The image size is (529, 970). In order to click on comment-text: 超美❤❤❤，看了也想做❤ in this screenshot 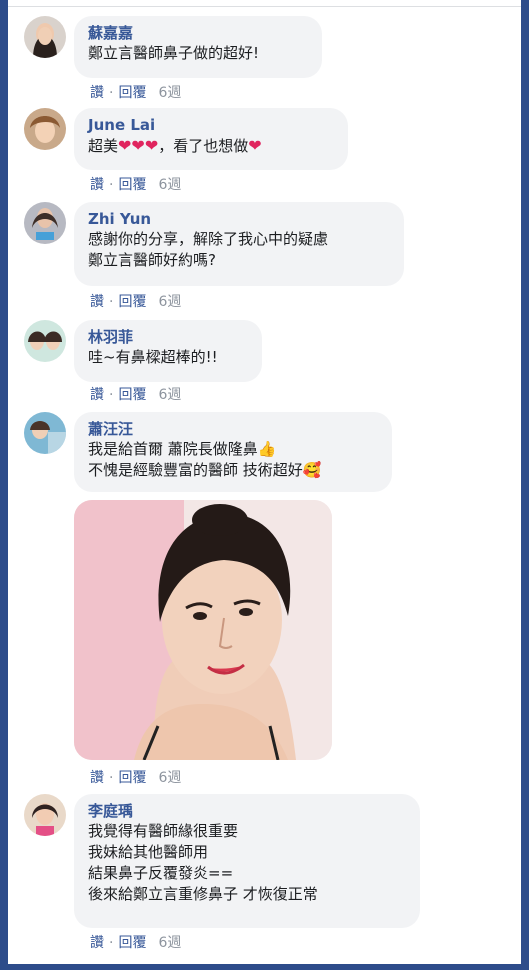, I will do `click(211, 146)`.